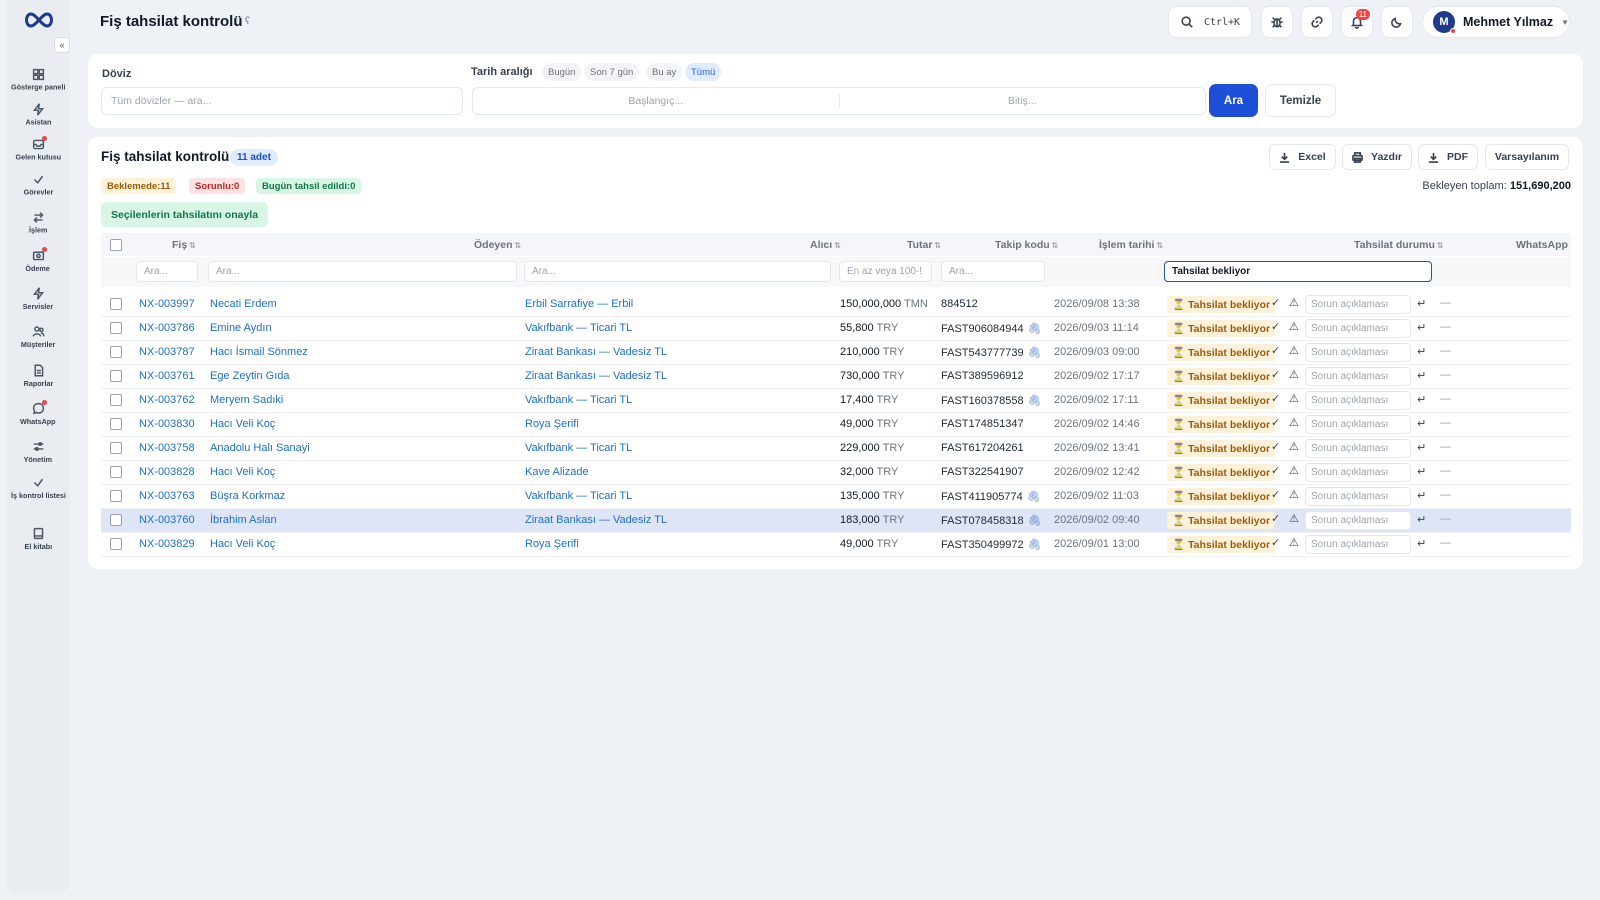 The height and width of the screenshot is (900, 1600). Describe the element at coordinates (39, 20) in the screenshot. I see `infinity-logo` at that location.